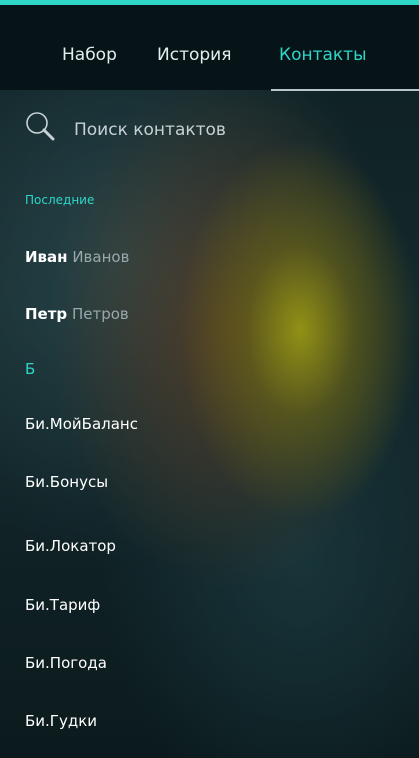 This screenshot has width=419, height=758. I want to click on contact-item: Би.Бонусы, so click(66, 482).